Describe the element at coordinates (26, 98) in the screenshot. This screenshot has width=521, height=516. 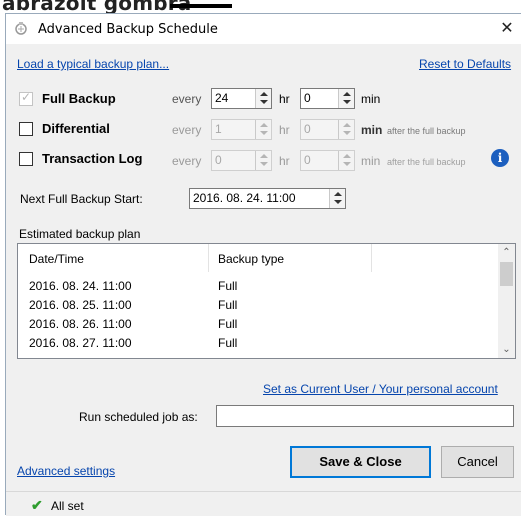
I see `full-backup-checkbox` at that location.